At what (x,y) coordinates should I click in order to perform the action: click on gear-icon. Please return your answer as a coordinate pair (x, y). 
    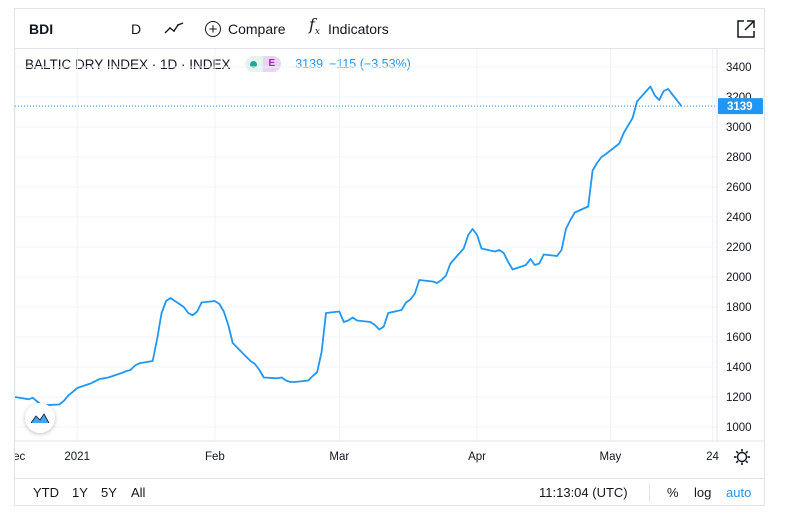
    Looking at the image, I should click on (742, 457).